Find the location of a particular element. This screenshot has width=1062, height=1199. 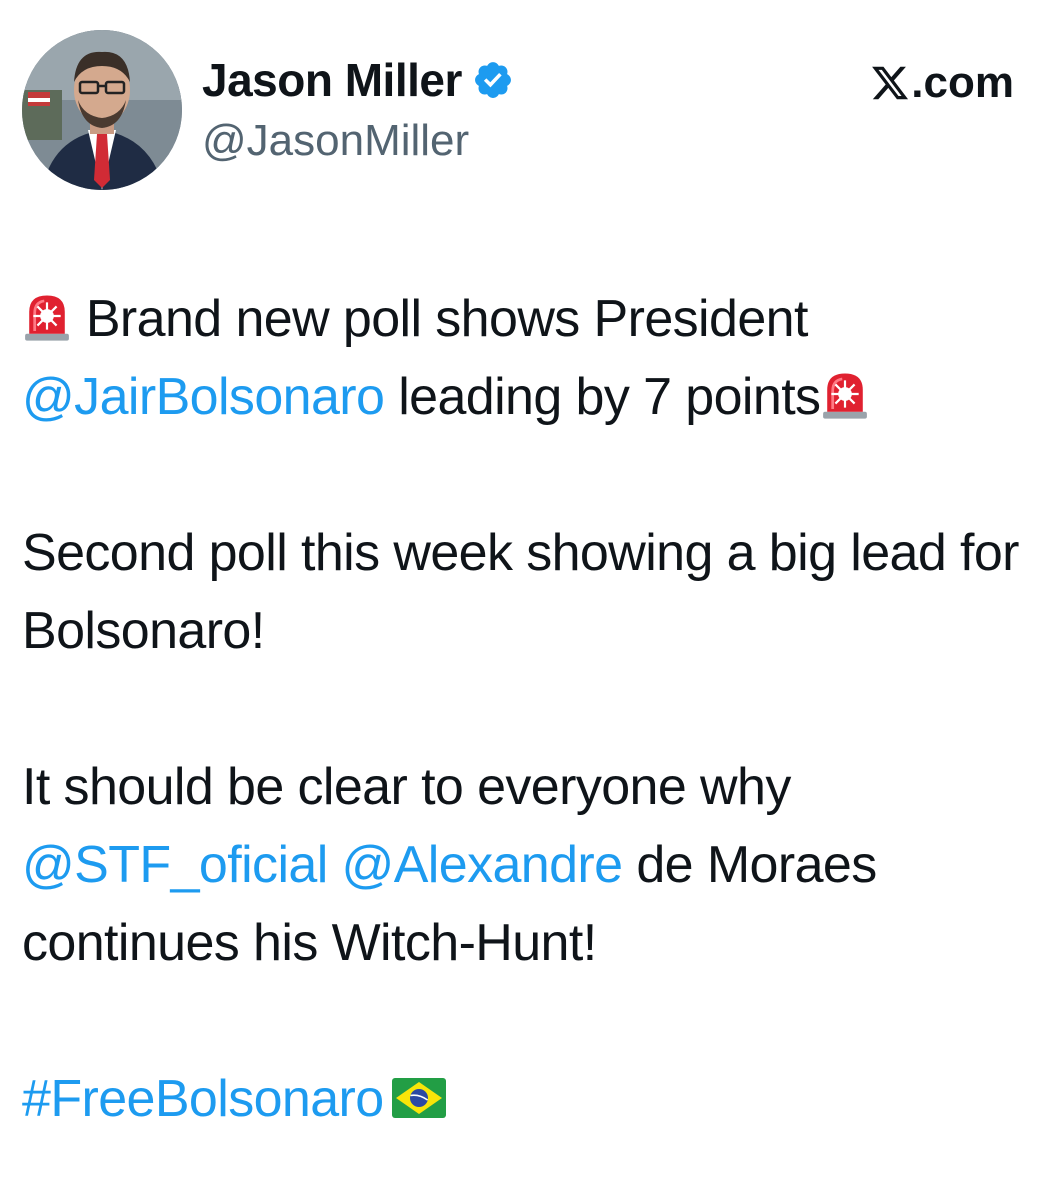

tweet-header: Jason Miller @JasonMiller .com is located at coordinates (522, 111).